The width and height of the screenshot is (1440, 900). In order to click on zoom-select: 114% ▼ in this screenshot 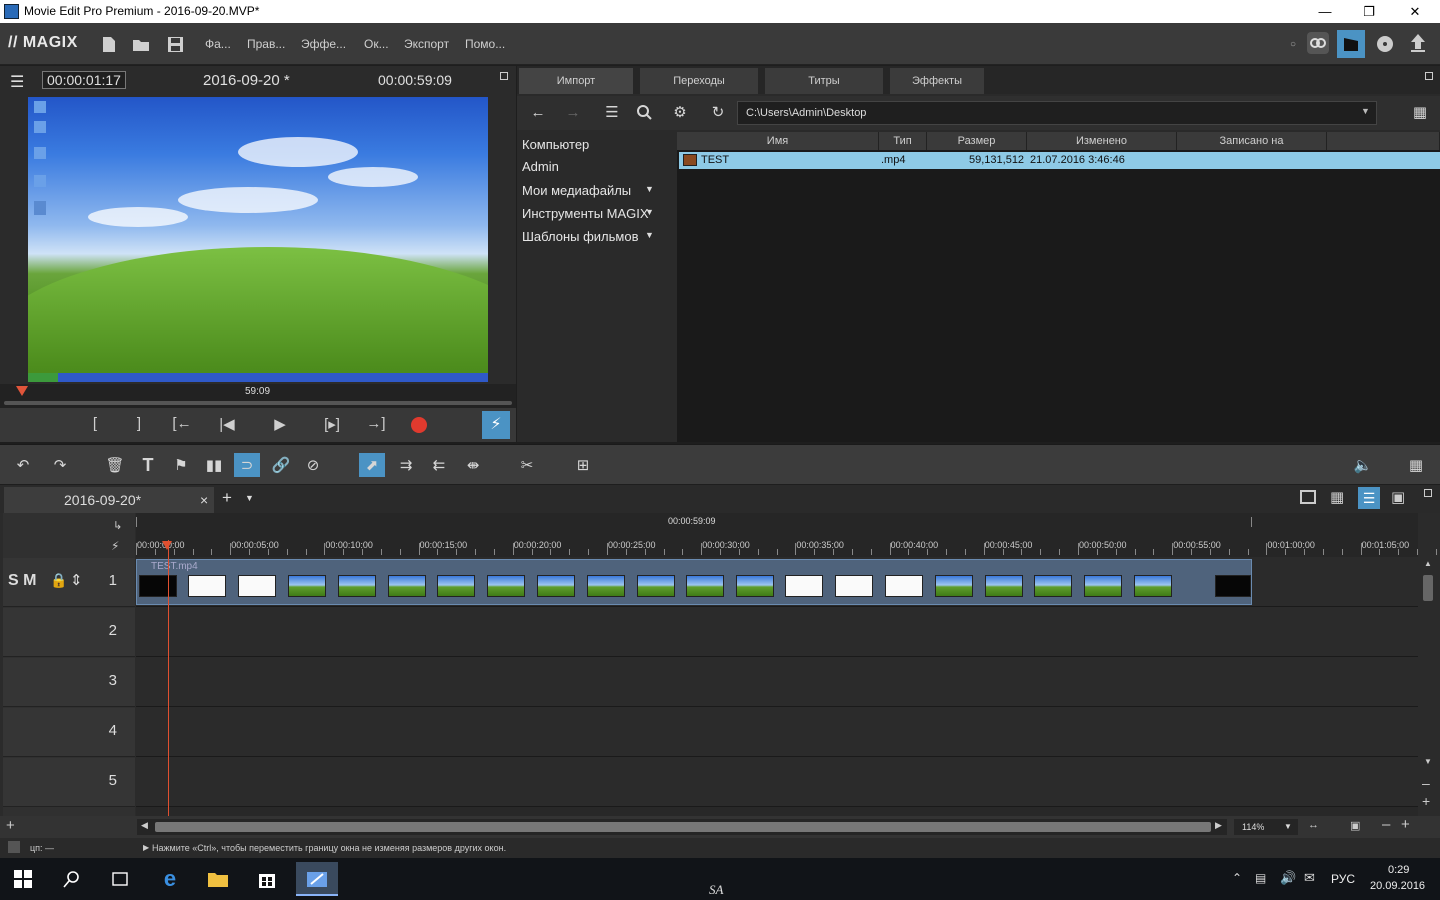, I will do `click(1266, 827)`.